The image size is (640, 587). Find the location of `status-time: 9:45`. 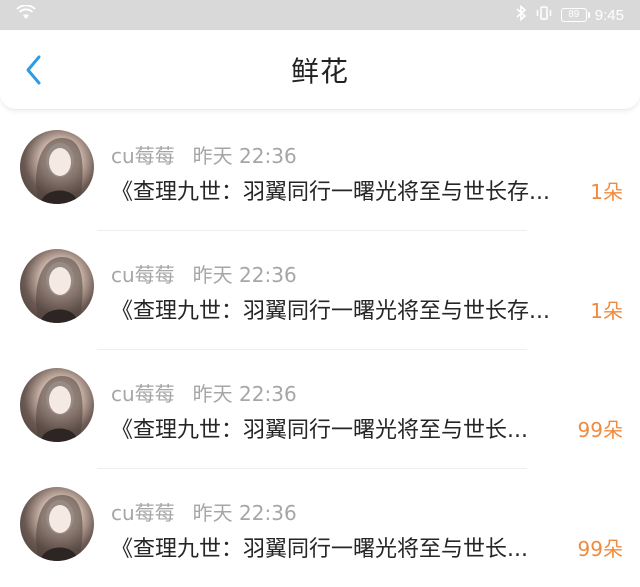

status-time: 9:45 is located at coordinates (609, 15).